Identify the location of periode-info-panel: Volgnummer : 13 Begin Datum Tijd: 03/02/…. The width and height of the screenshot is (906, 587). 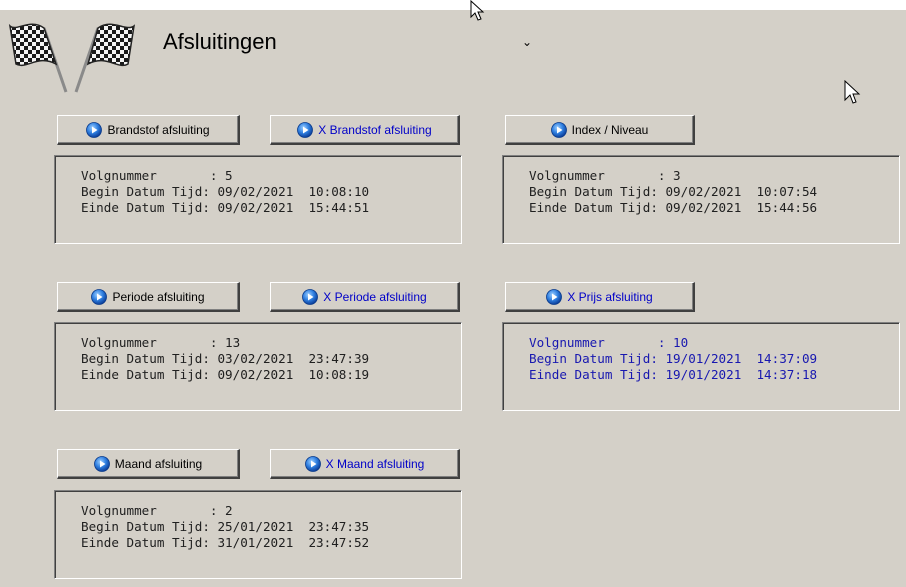
(258, 366).